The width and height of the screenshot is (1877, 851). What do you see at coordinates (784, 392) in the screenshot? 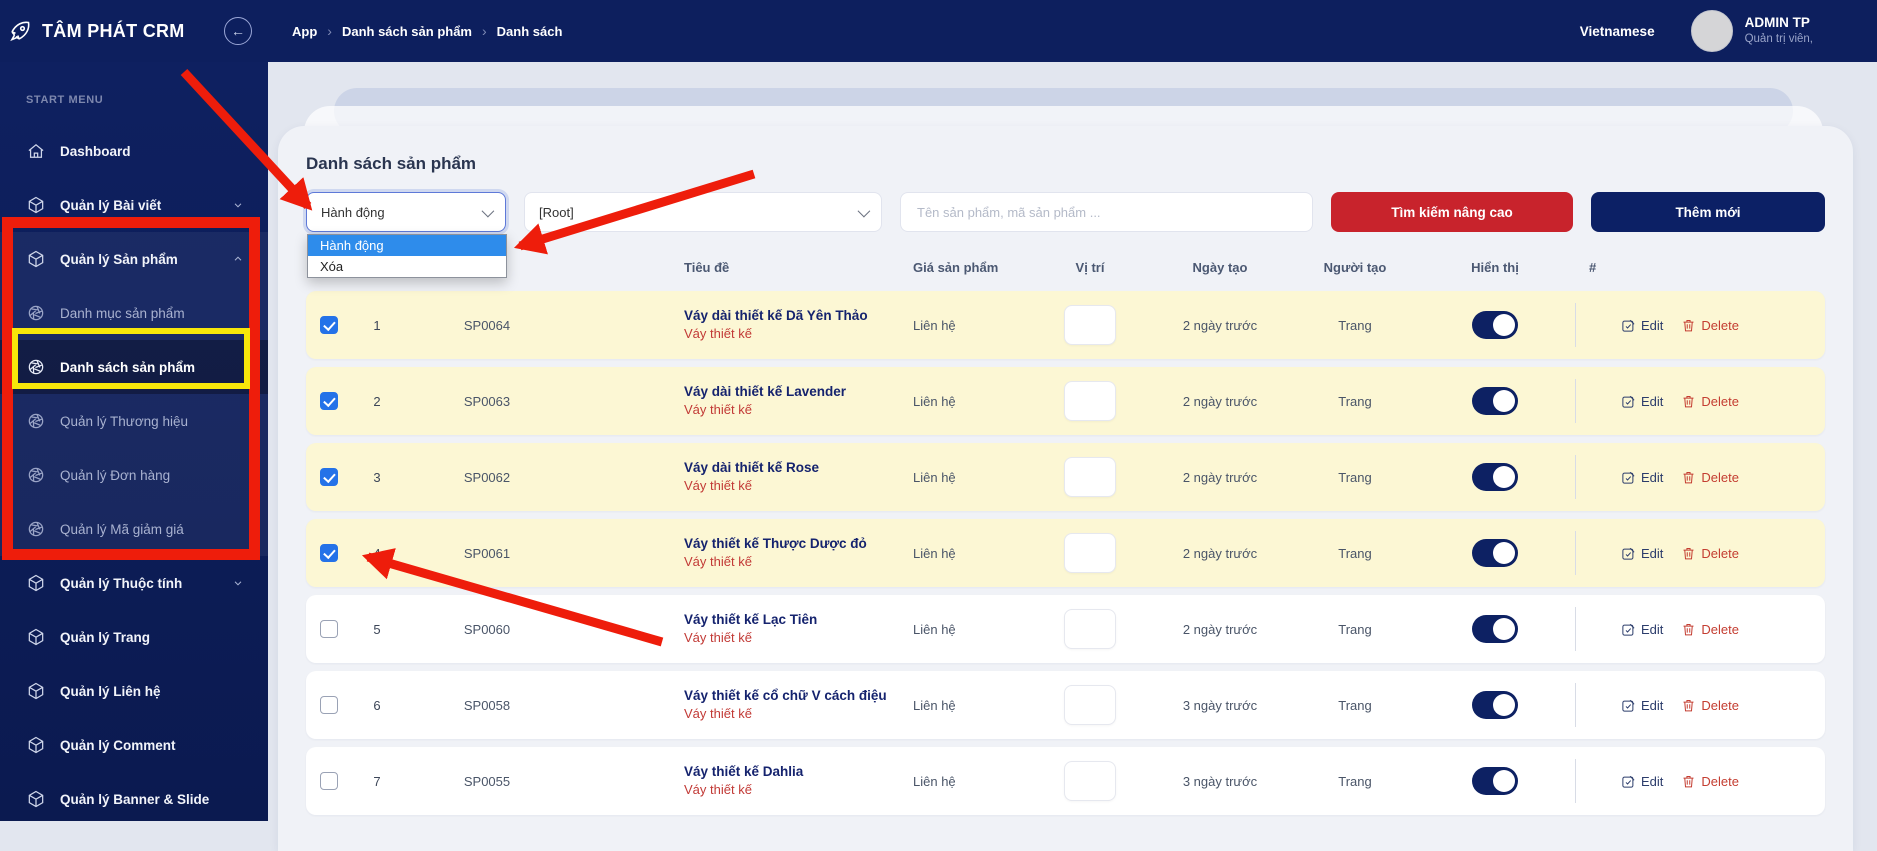
I see `product-title: Váy dài thiết kế Lavender` at bounding box center [784, 392].